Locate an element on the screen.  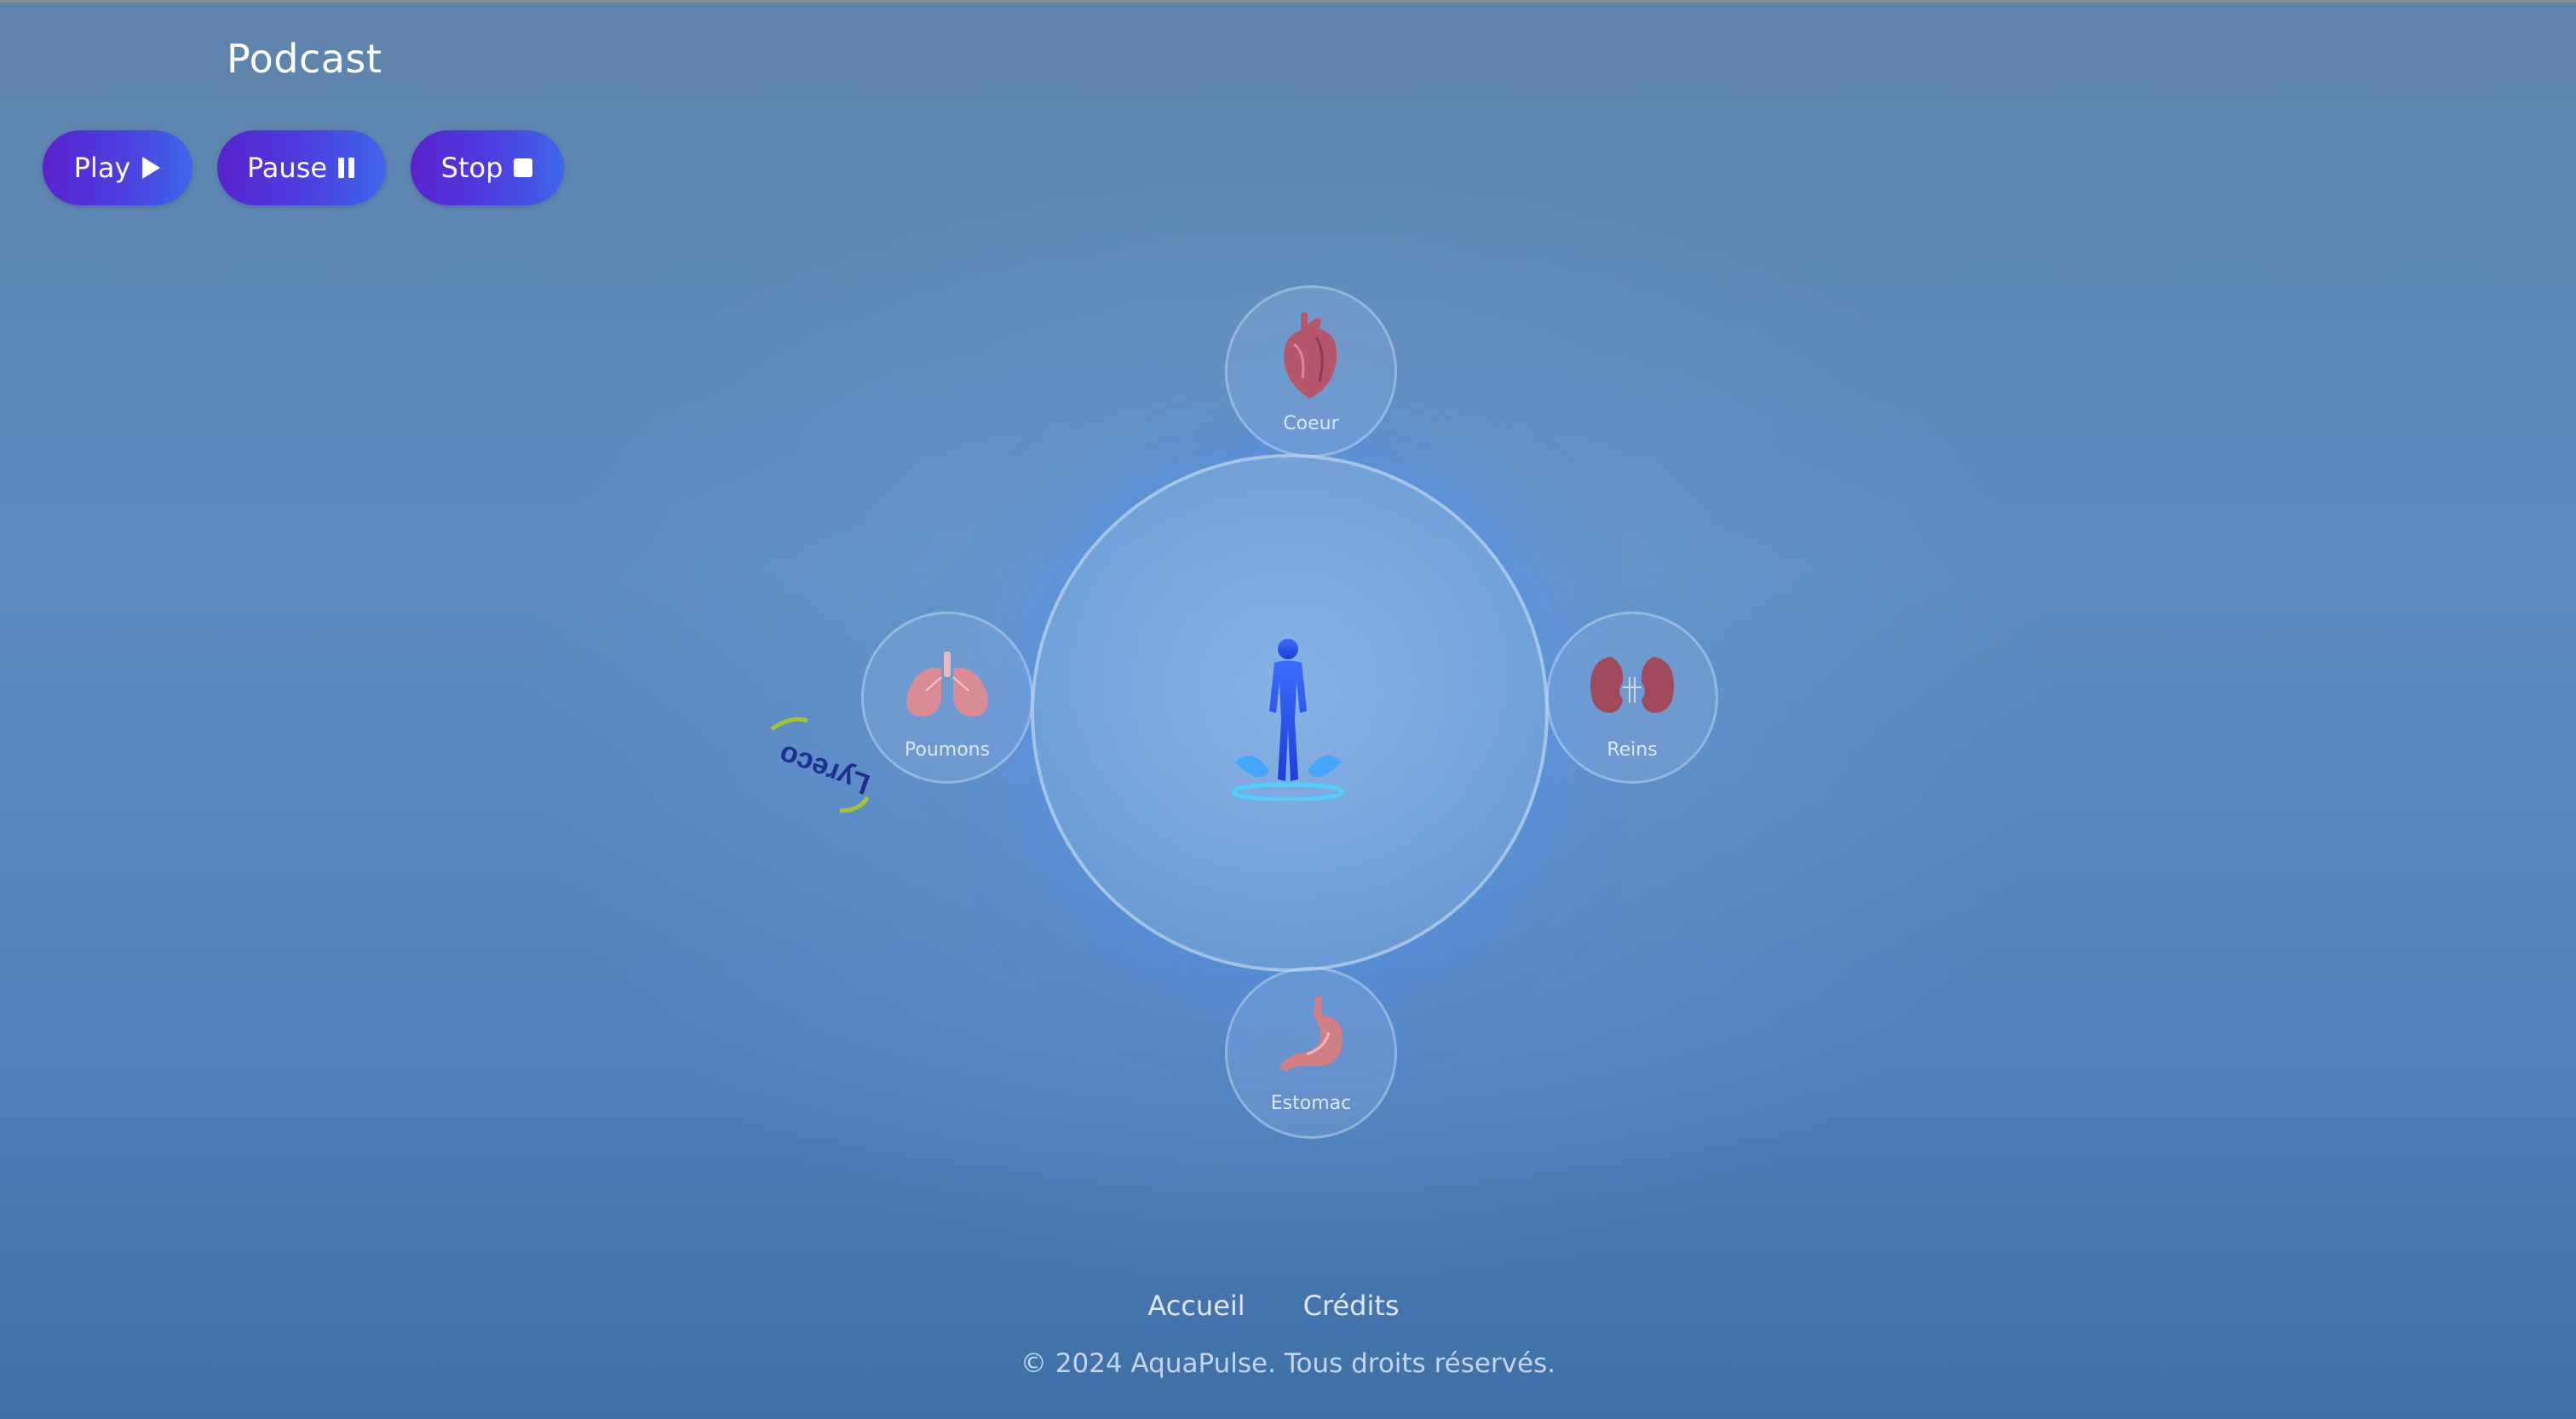
organ-heart-button: Coeur is located at coordinates (1311, 371).